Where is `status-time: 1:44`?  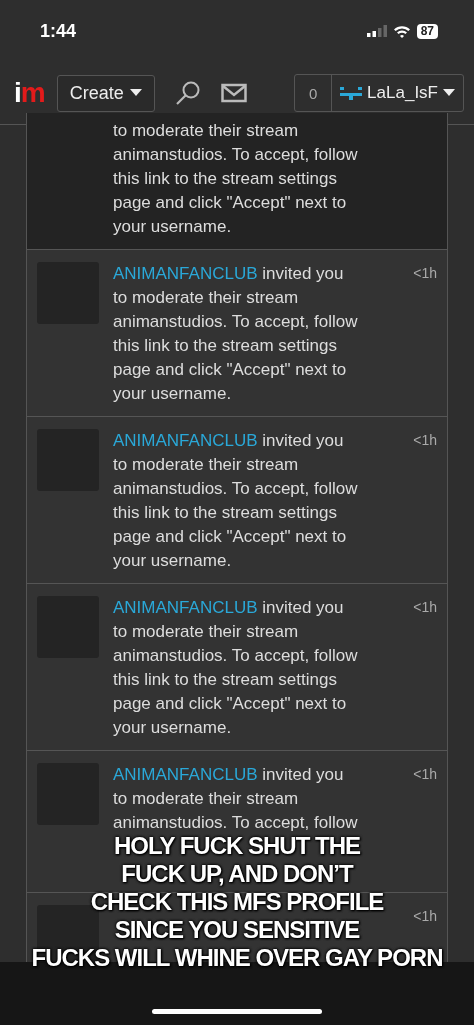 status-time: 1:44 is located at coordinates (58, 31).